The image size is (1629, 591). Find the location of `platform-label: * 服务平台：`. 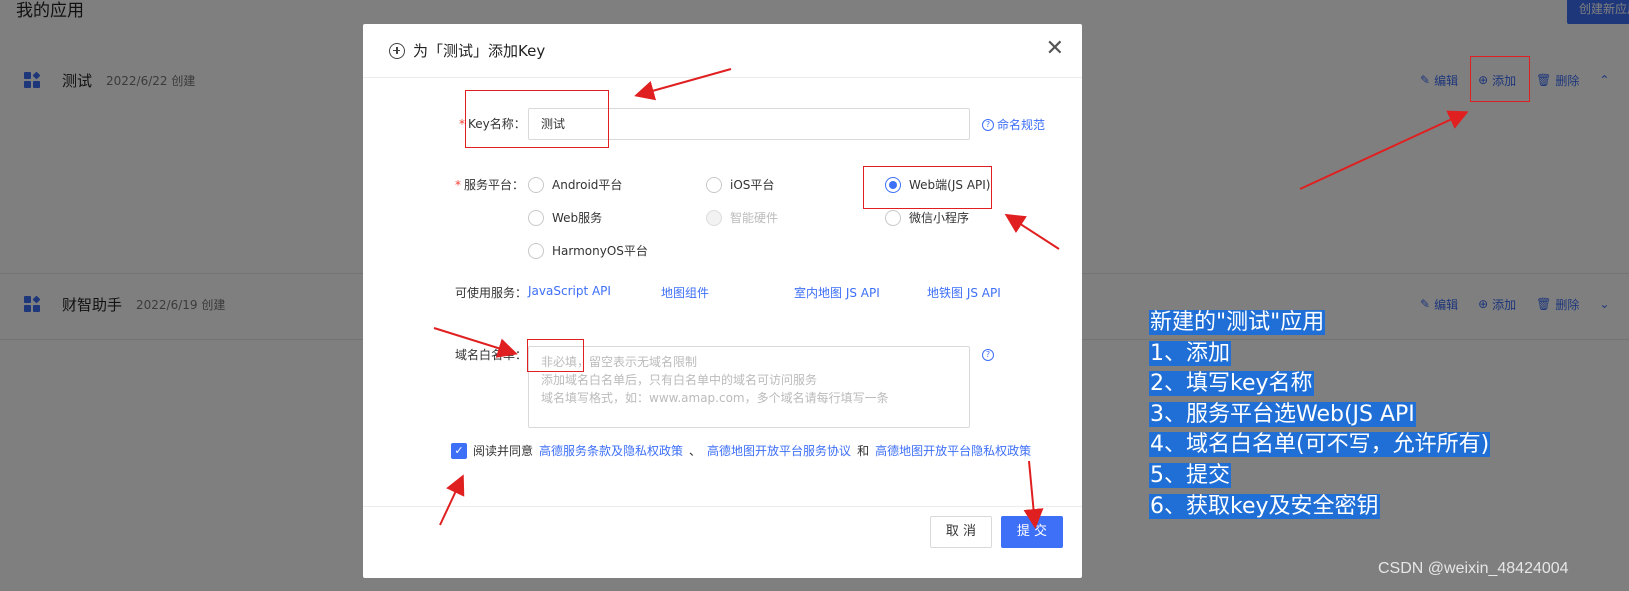

platform-label: * 服务平台： is located at coordinates (490, 185).